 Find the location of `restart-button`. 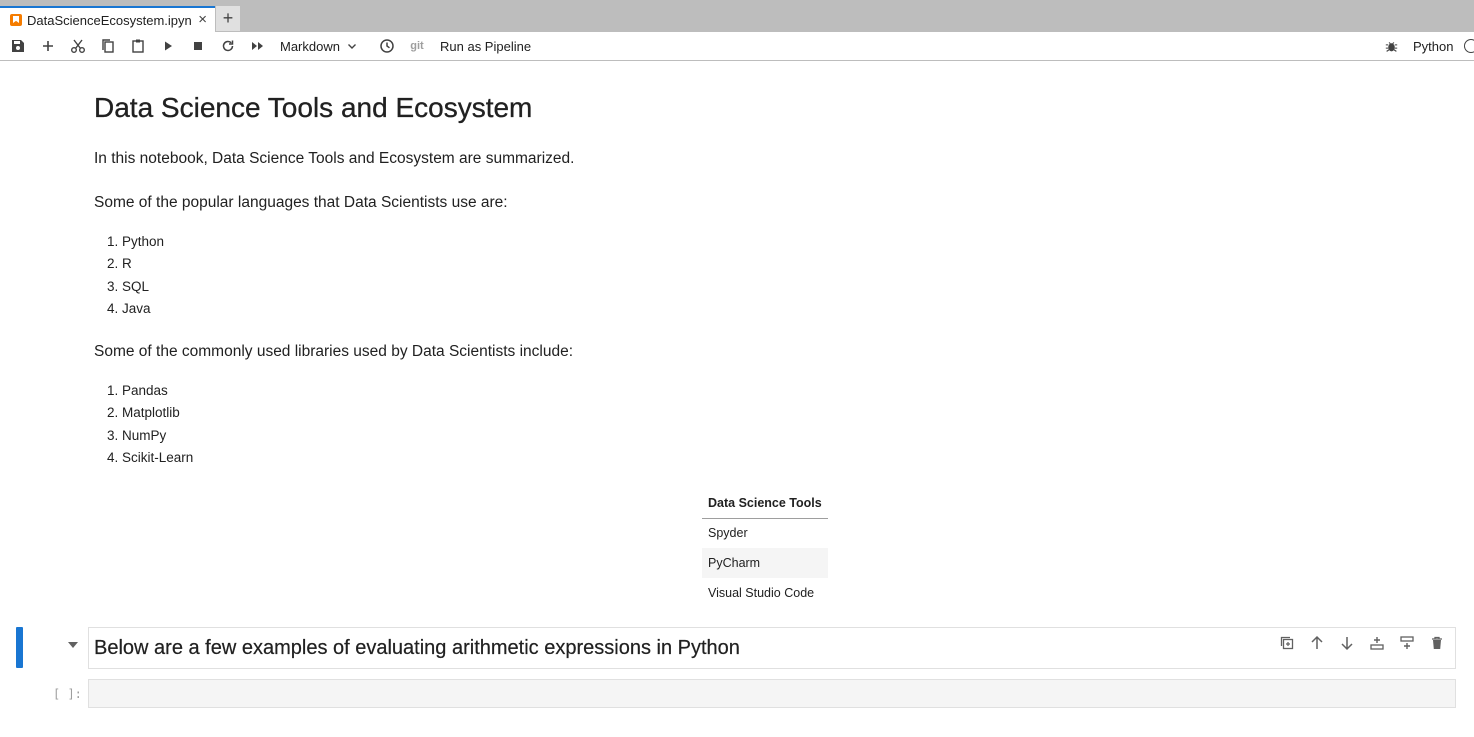

restart-button is located at coordinates (228, 46).